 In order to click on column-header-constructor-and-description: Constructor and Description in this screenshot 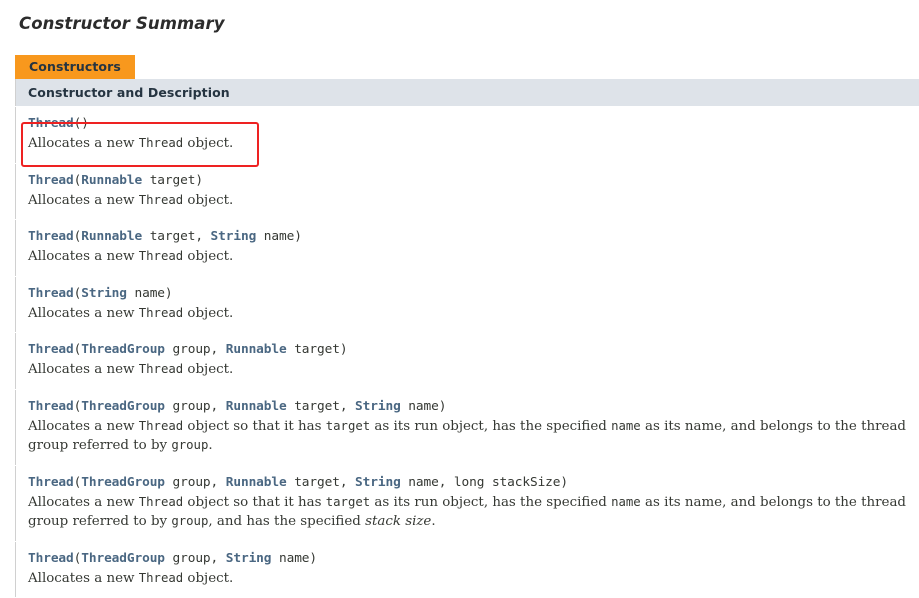, I will do `click(467, 93)`.